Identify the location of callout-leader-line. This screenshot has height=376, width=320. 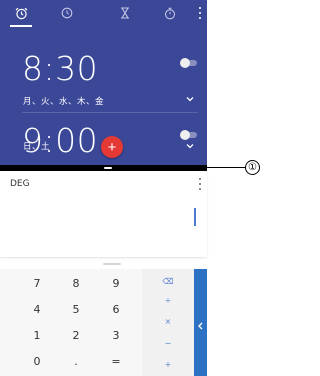
(226, 167).